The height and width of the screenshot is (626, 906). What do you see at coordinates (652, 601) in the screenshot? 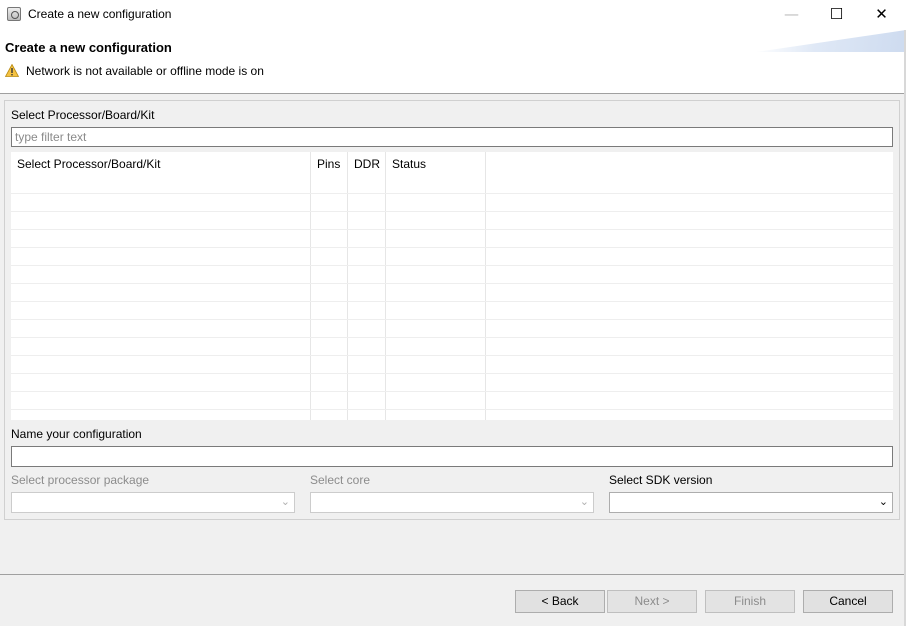
I see `next-button: Next >` at bounding box center [652, 601].